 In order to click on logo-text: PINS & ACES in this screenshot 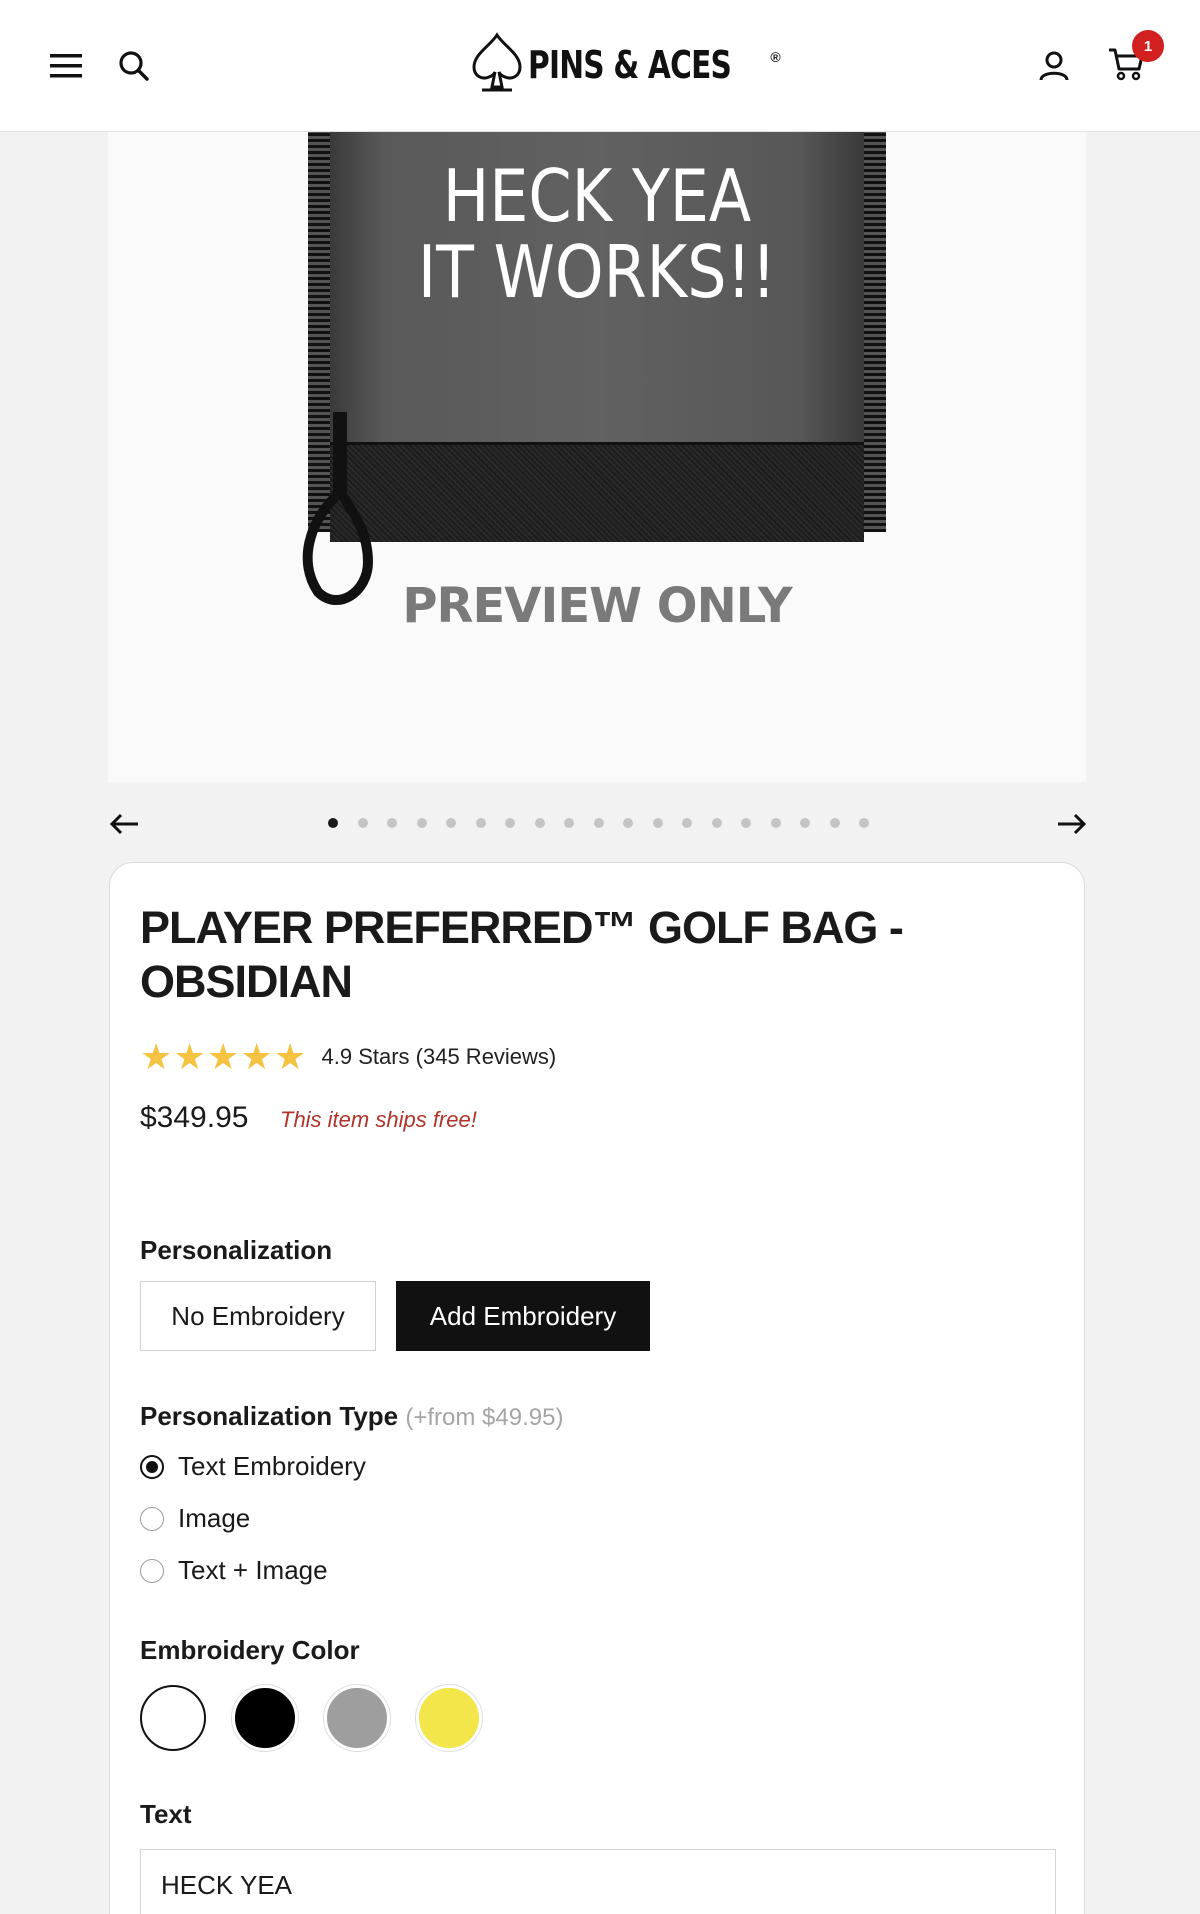, I will do `click(630, 65)`.